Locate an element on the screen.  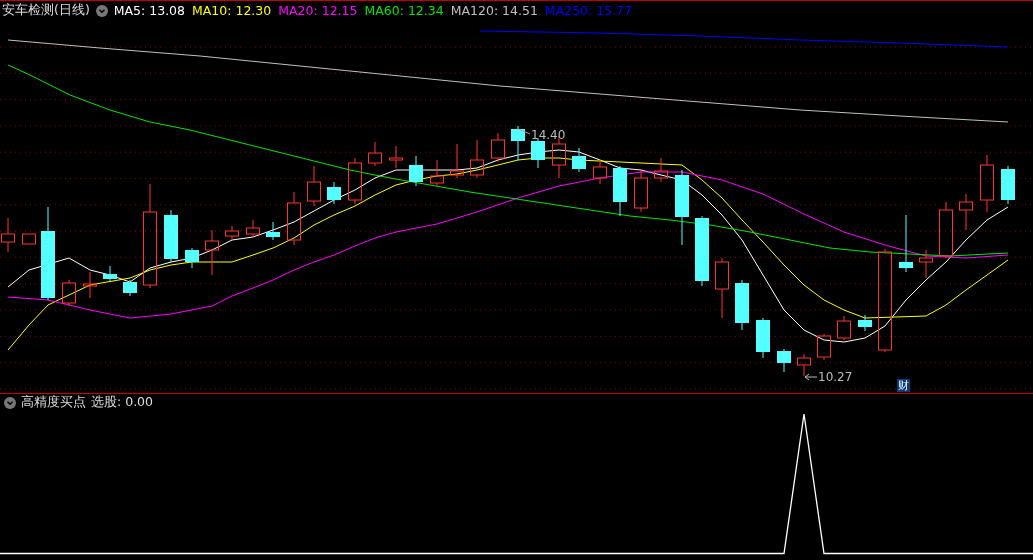
indicator-value: 选股: 0.00 is located at coordinates (122, 402).